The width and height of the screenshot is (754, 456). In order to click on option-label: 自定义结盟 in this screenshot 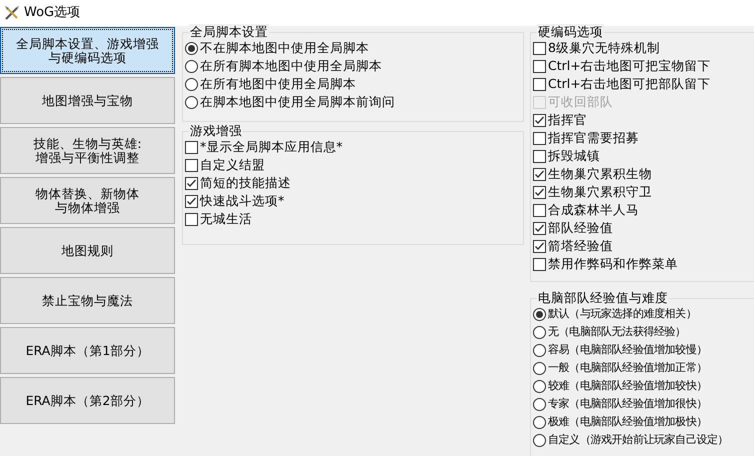, I will do `click(232, 165)`.